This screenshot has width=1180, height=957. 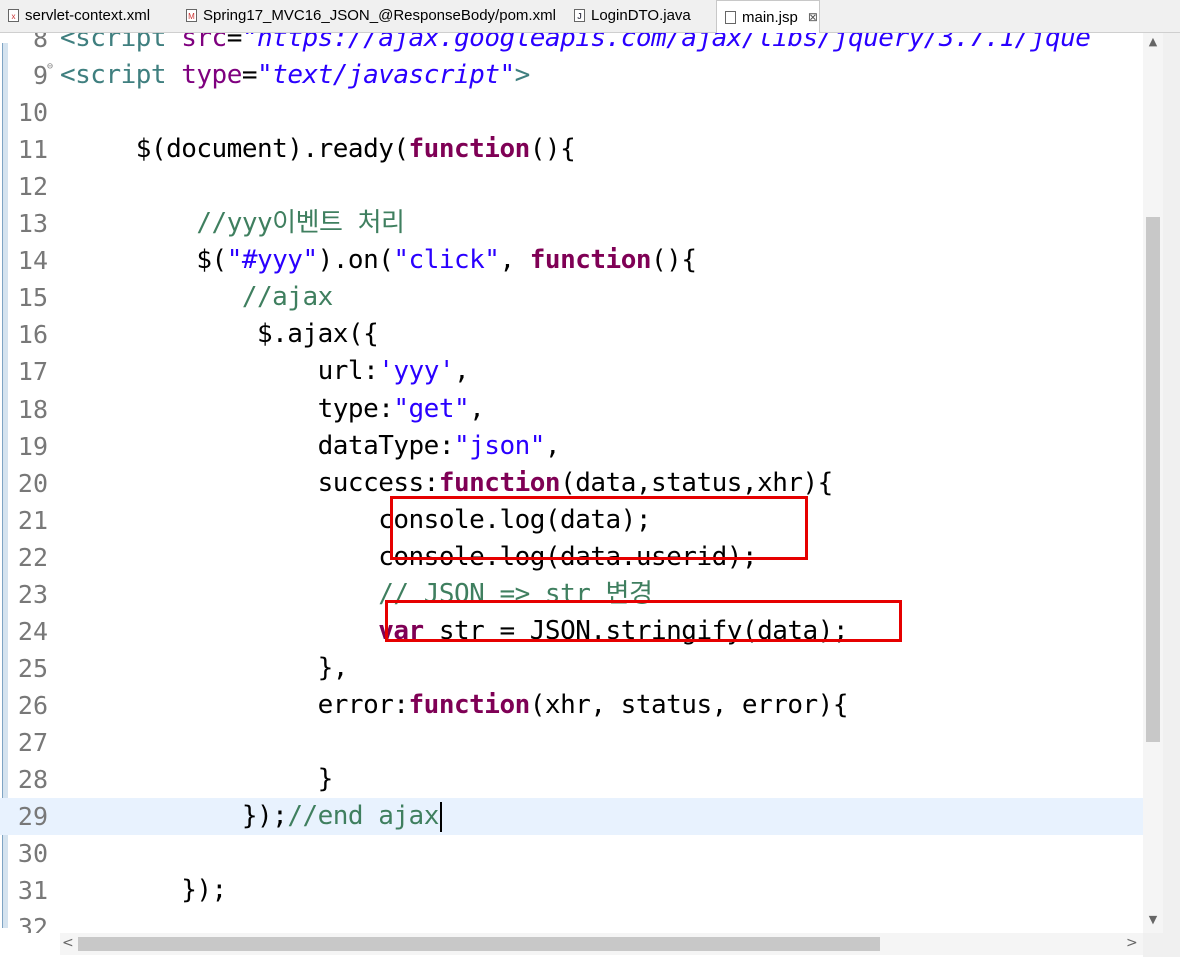 What do you see at coordinates (50, 66) in the screenshot?
I see `fold-toggle-icon: ⊖` at bounding box center [50, 66].